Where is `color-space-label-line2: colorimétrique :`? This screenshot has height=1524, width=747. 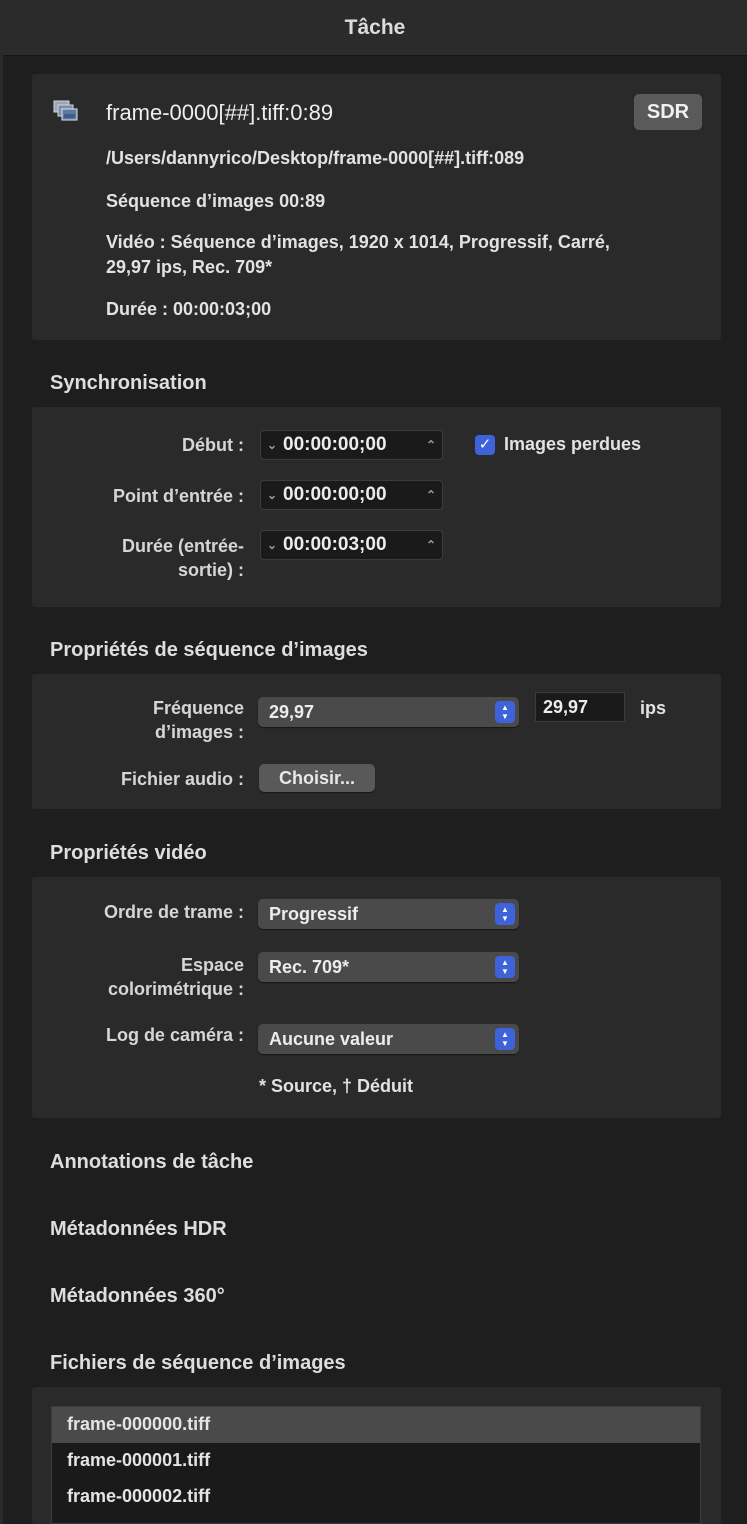
color-space-label-line2: colorimétrique : is located at coordinates (175, 989).